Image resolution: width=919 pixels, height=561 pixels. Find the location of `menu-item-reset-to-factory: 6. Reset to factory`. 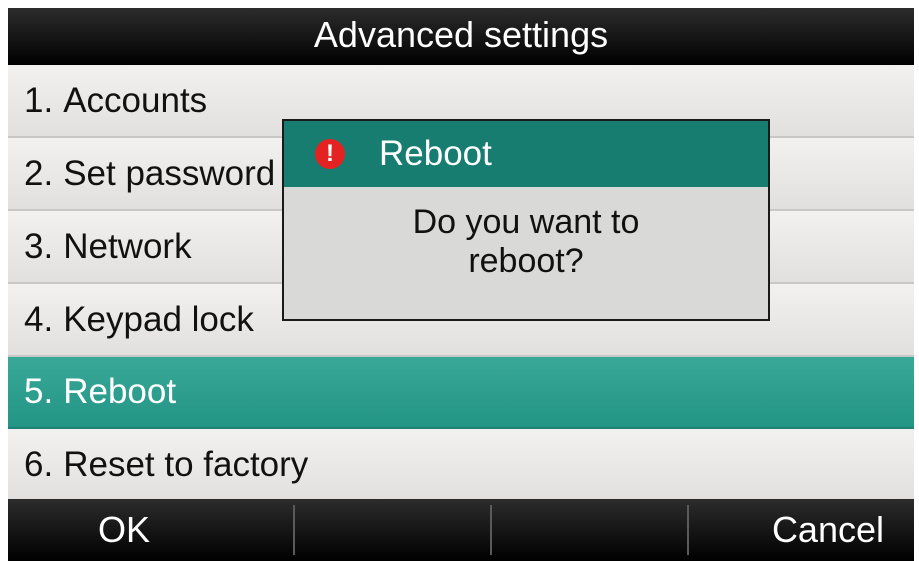

menu-item-reset-to-factory: 6. Reset to factory is located at coordinates (461, 464).